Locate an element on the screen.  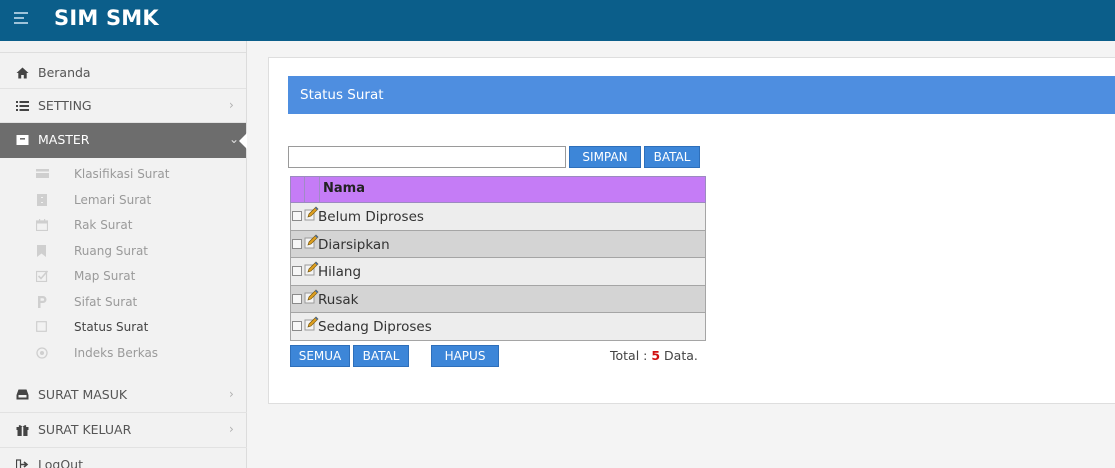
list-icon is located at coordinates (22, 106).